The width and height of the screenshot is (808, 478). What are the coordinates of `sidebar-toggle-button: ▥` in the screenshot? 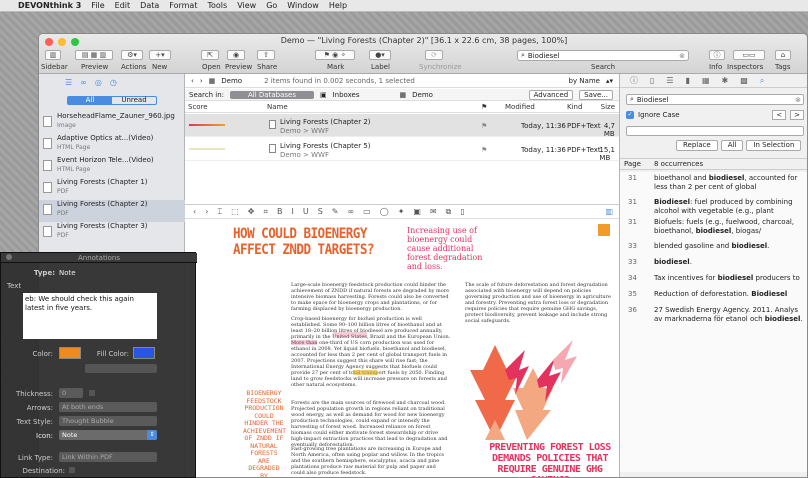 It's located at (53, 55).